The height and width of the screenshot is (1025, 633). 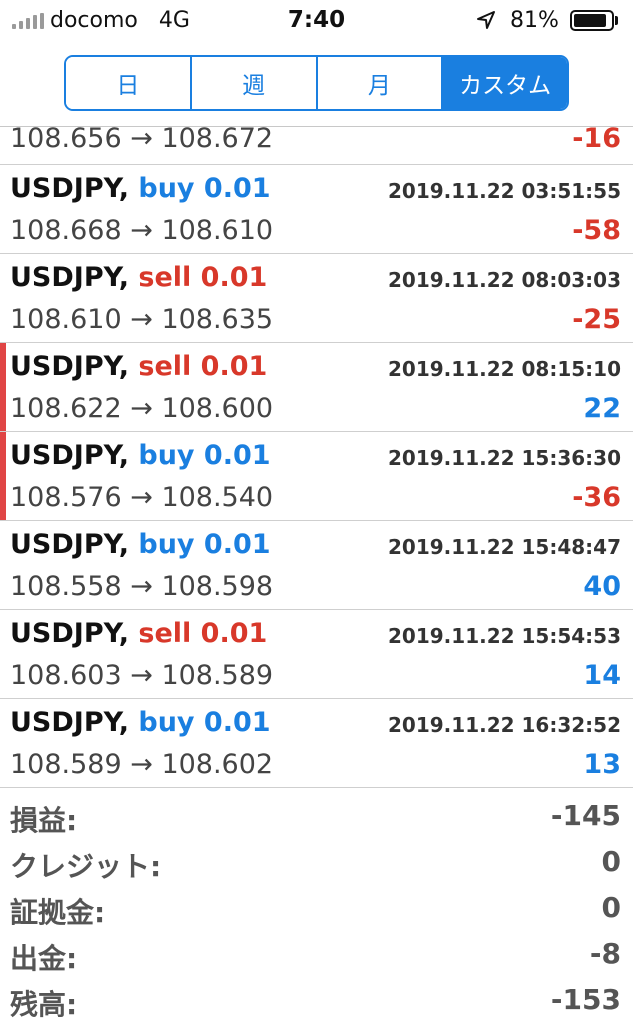 What do you see at coordinates (316, 21) in the screenshot?
I see `status-bar: docomo 4G 7:40 81%` at bounding box center [316, 21].